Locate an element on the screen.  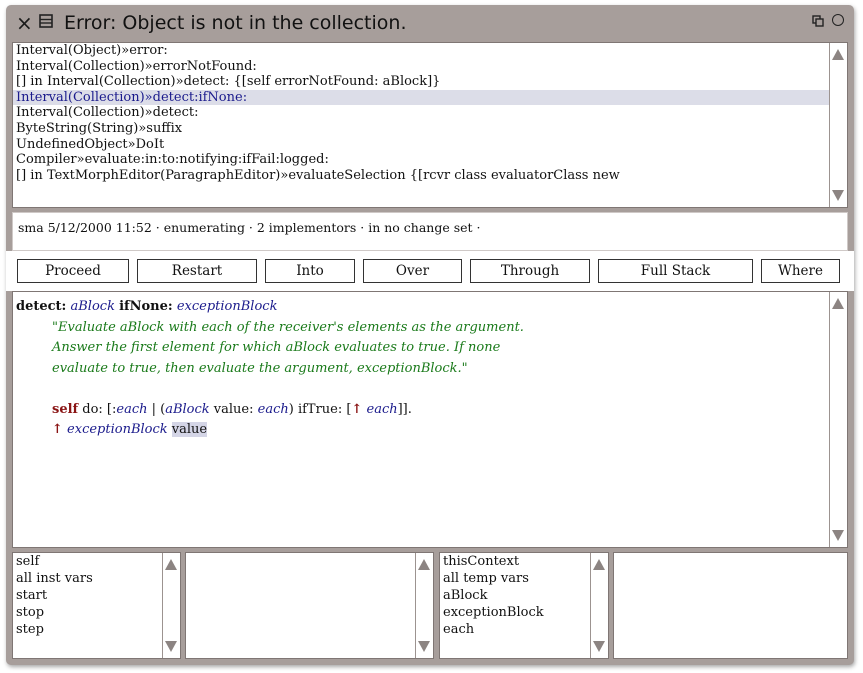
list-item: exceptionBlock is located at coordinates (524, 612).